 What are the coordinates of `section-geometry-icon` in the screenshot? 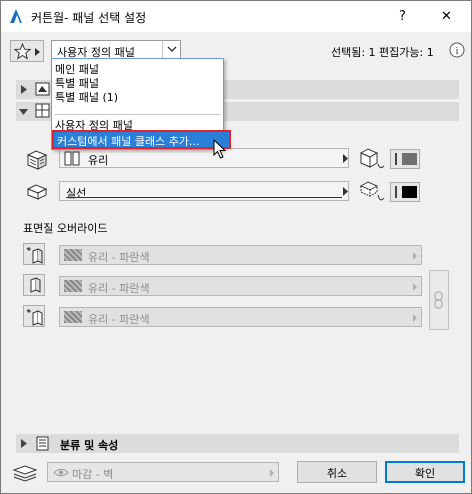 It's located at (42, 89).